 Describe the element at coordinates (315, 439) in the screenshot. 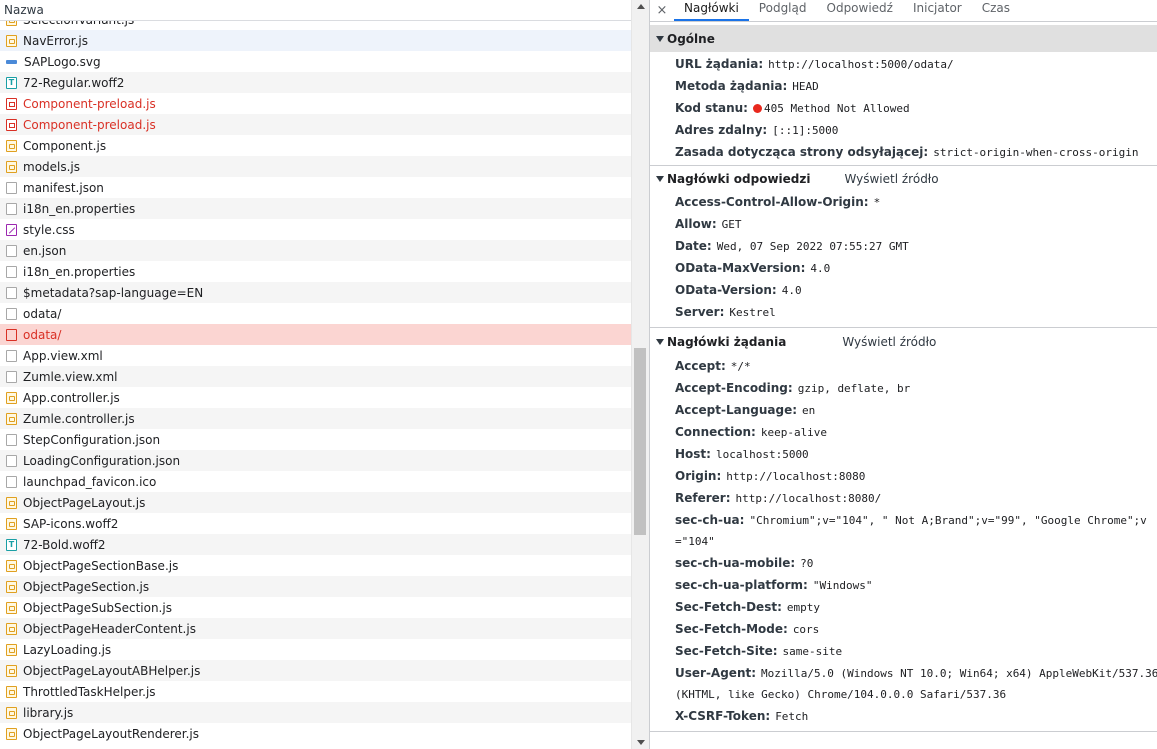

I see `request-row: StepConfiguration.json` at that location.